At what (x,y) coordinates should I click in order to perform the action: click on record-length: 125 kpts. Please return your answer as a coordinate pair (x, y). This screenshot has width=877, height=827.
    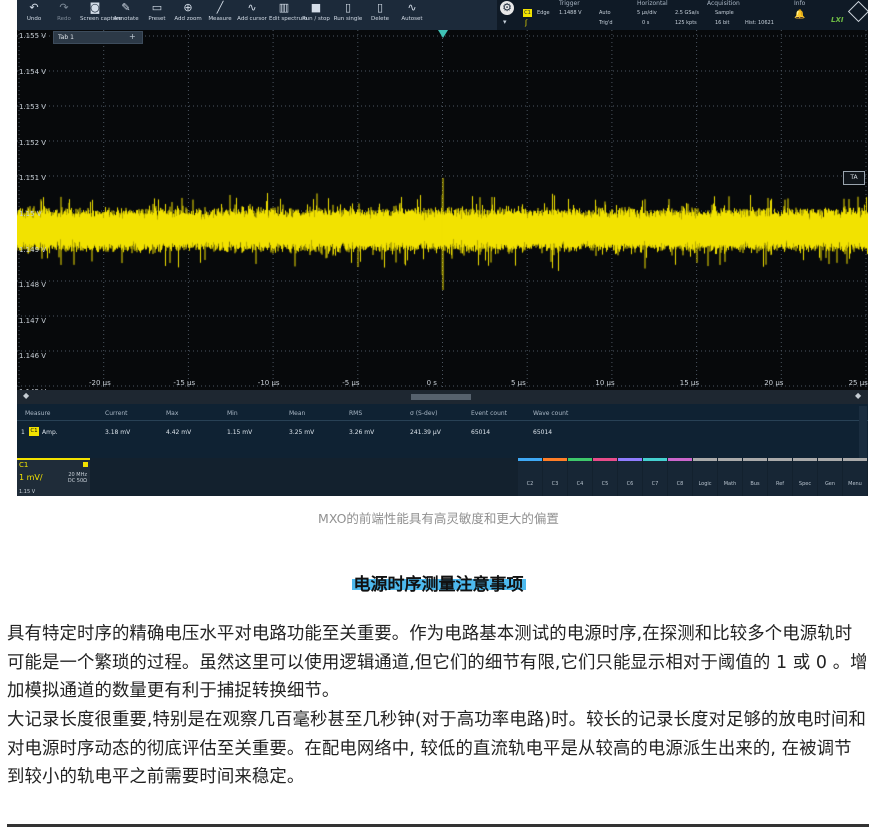
    Looking at the image, I should click on (686, 23).